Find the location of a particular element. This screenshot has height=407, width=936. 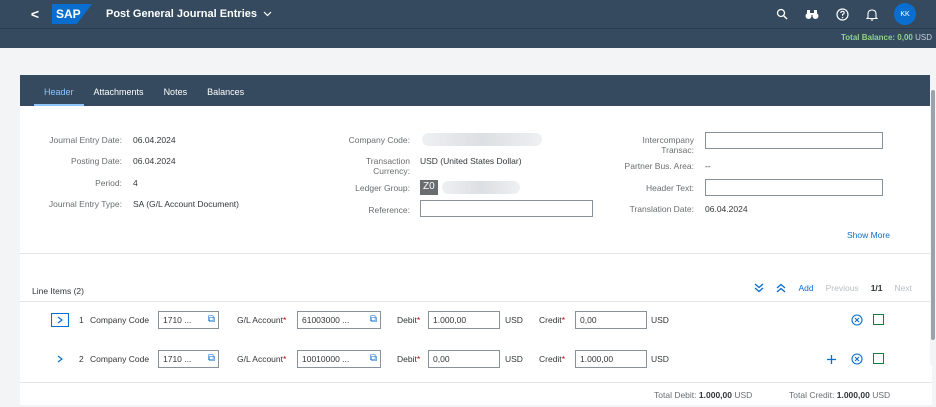

total-credit: Total Credit: 1.000,00 USD is located at coordinates (839, 395).